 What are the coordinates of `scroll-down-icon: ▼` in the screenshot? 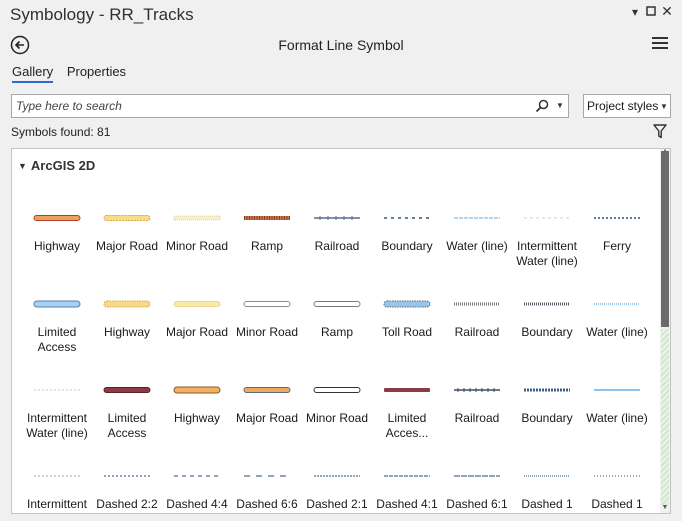 It's located at (665, 507).